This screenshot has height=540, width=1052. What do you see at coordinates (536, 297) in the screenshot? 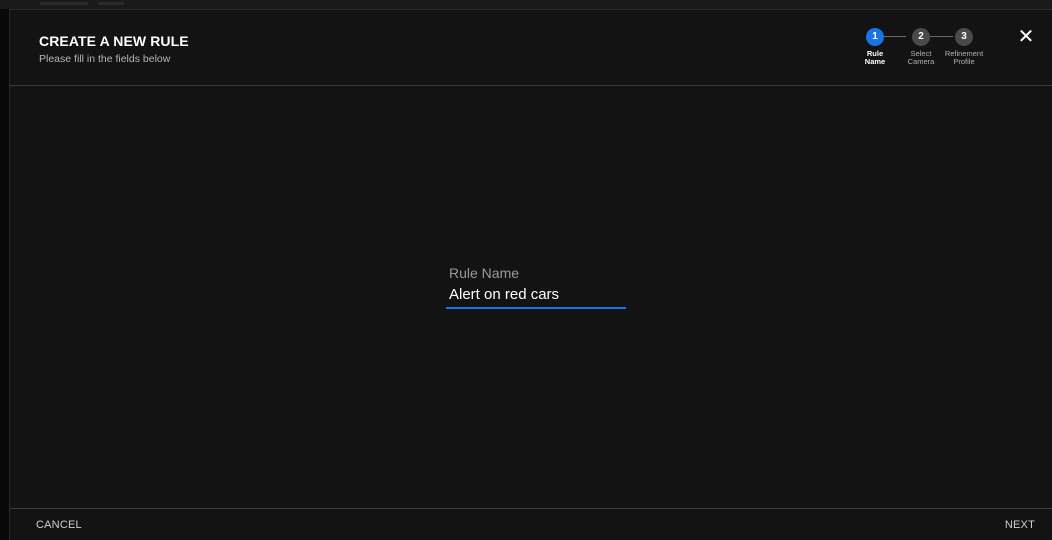
I see `rule-name-input` at bounding box center [536, 297].